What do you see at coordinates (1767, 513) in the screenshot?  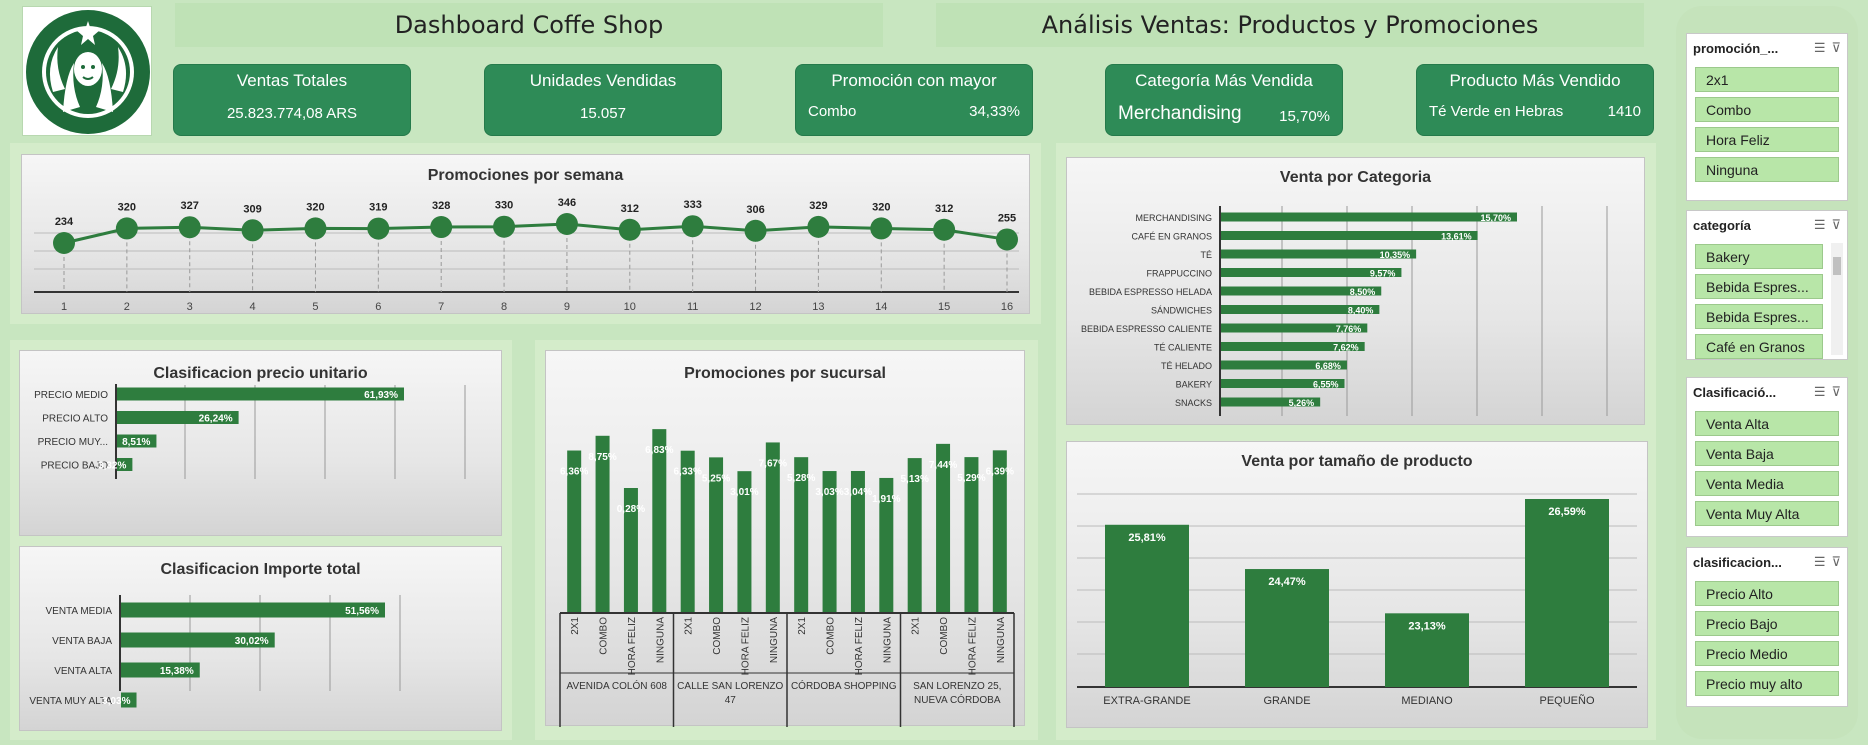 I see `slicer-item: Venta Muy Alta` at bounding box center [1767, 513].